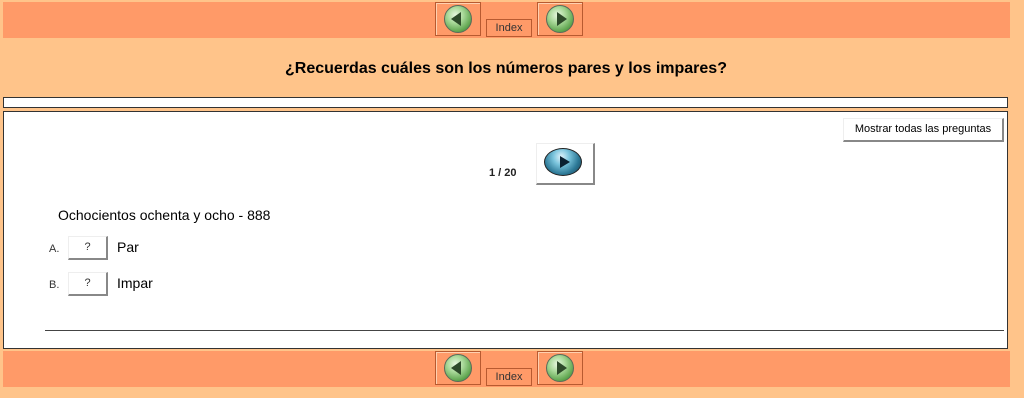 The image size is (1024, 398). What do you see at coordinates (505, 102) in the screenshot?
I see `thin-strip` at bounding box center [505, 102].